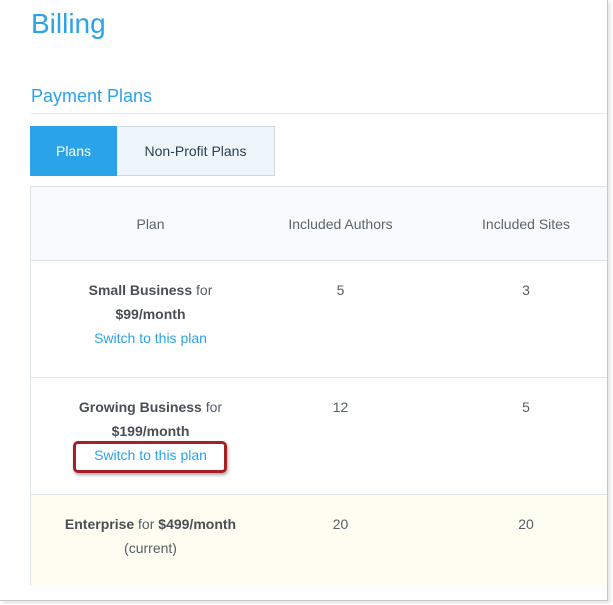 The height and width of the screenshot is (605, 613). What do you see at coordinates (196, 151) in the screenshot?
I see `tab-non-profit-plans: Non-Profit Plans` at bounding box center [196, 151].